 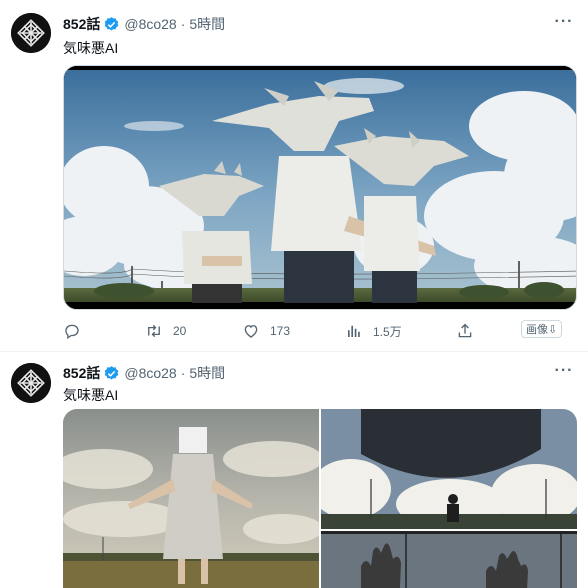 I want to click on retweet-count: 20, so click(x=180, y=331).